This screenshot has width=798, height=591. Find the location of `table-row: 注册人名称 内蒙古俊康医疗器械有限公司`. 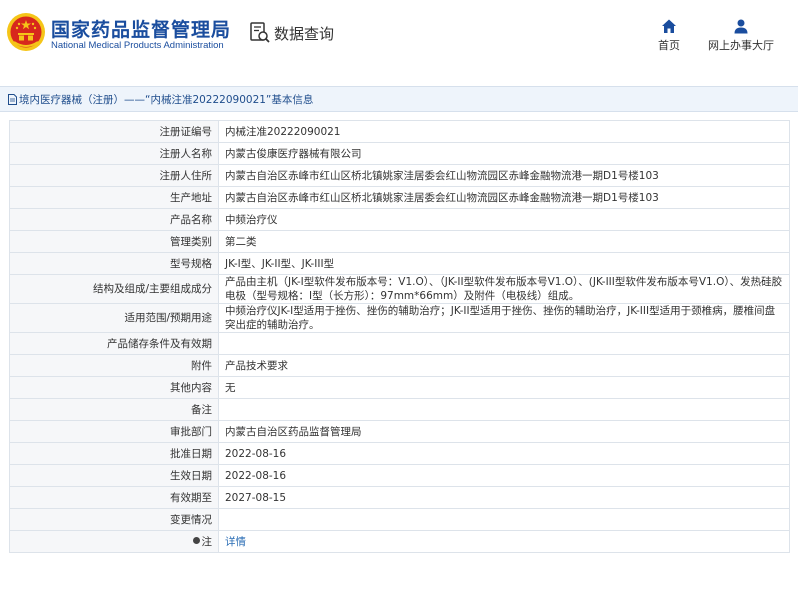

table-row: 注册人名称 内蒙古俊康医疗器械有限公司 is located at coordinates (399, 153).